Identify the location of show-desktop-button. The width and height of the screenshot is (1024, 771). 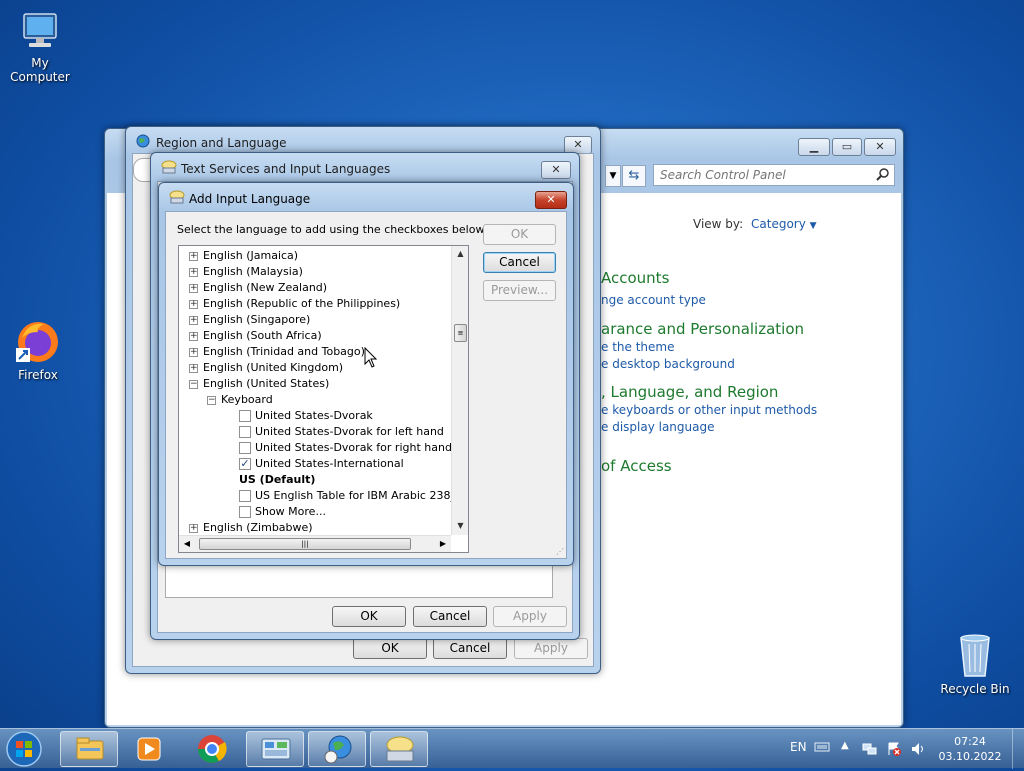
(1018, 749).